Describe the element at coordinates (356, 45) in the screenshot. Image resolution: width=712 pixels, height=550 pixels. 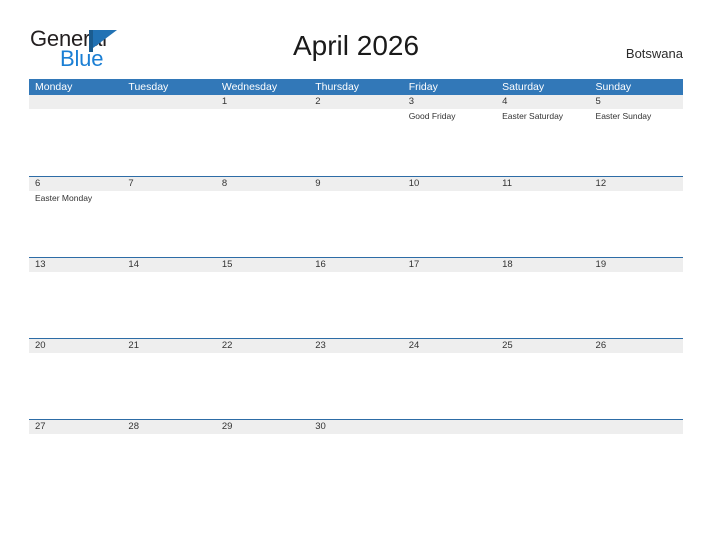
I see `page-title: April 2026` at that location.